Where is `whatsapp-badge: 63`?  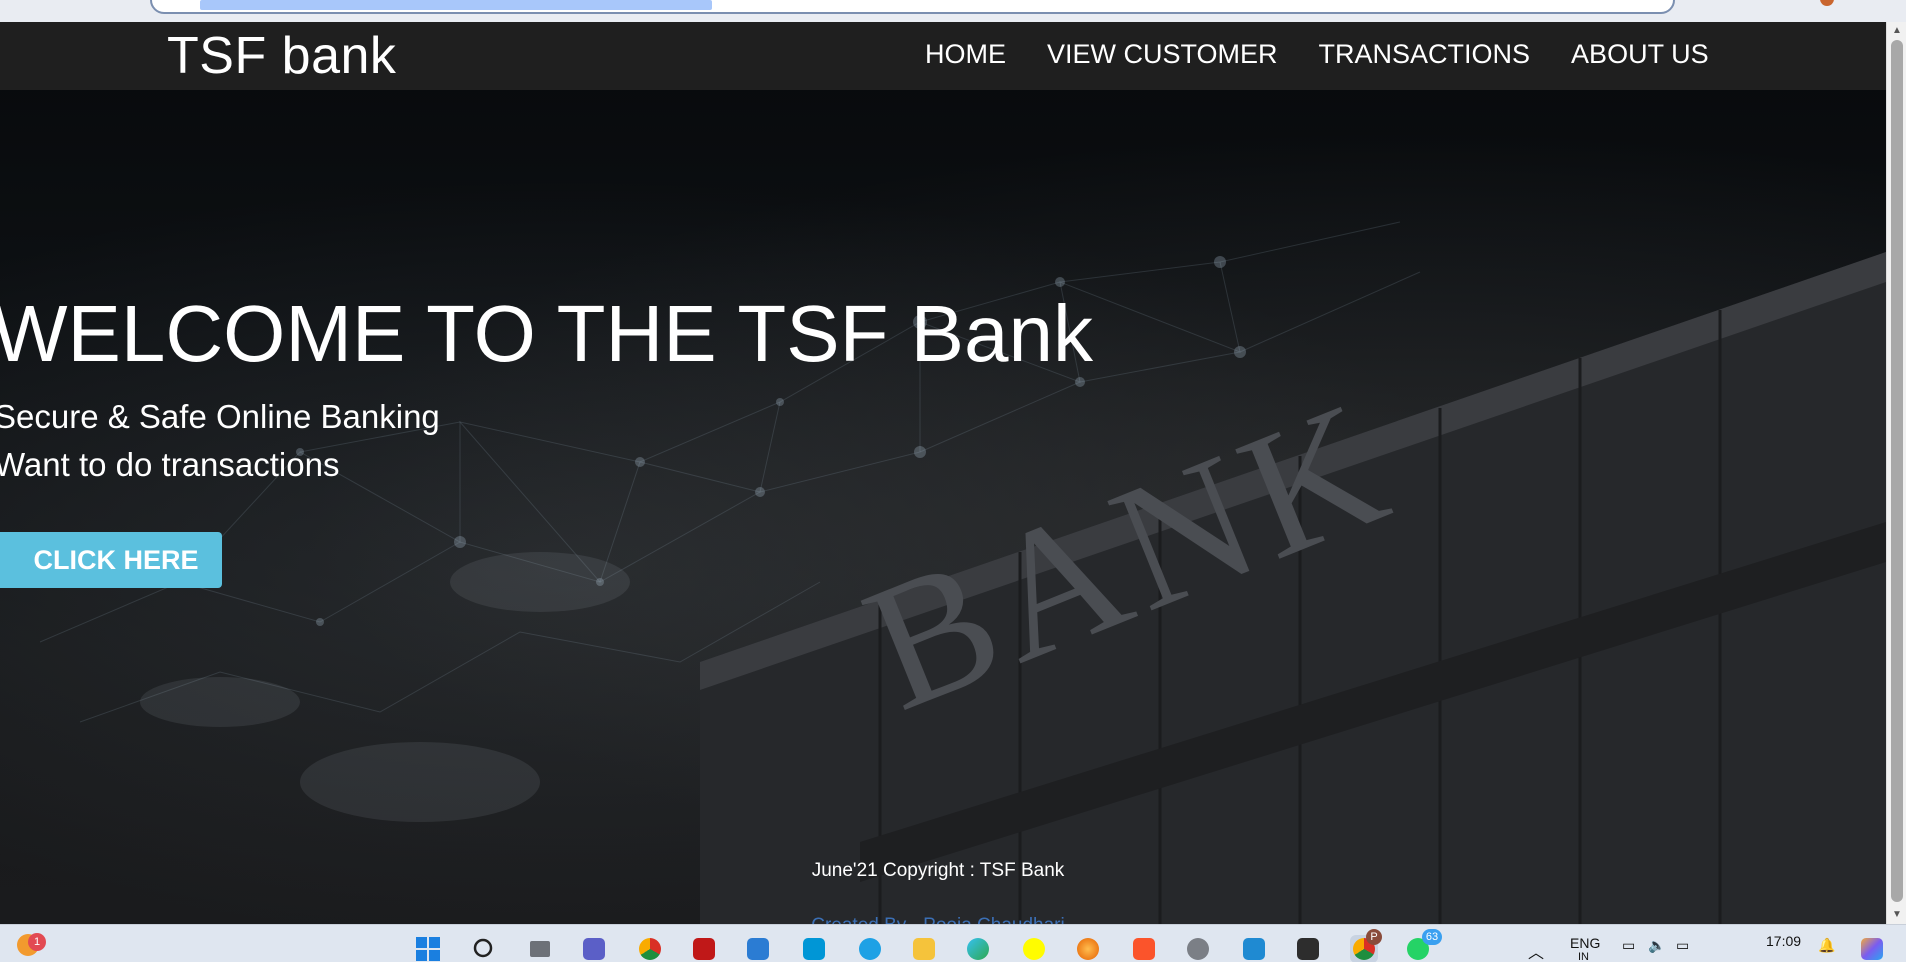 whatsapp-badge: 63 is located at coordinates (1432, 937).